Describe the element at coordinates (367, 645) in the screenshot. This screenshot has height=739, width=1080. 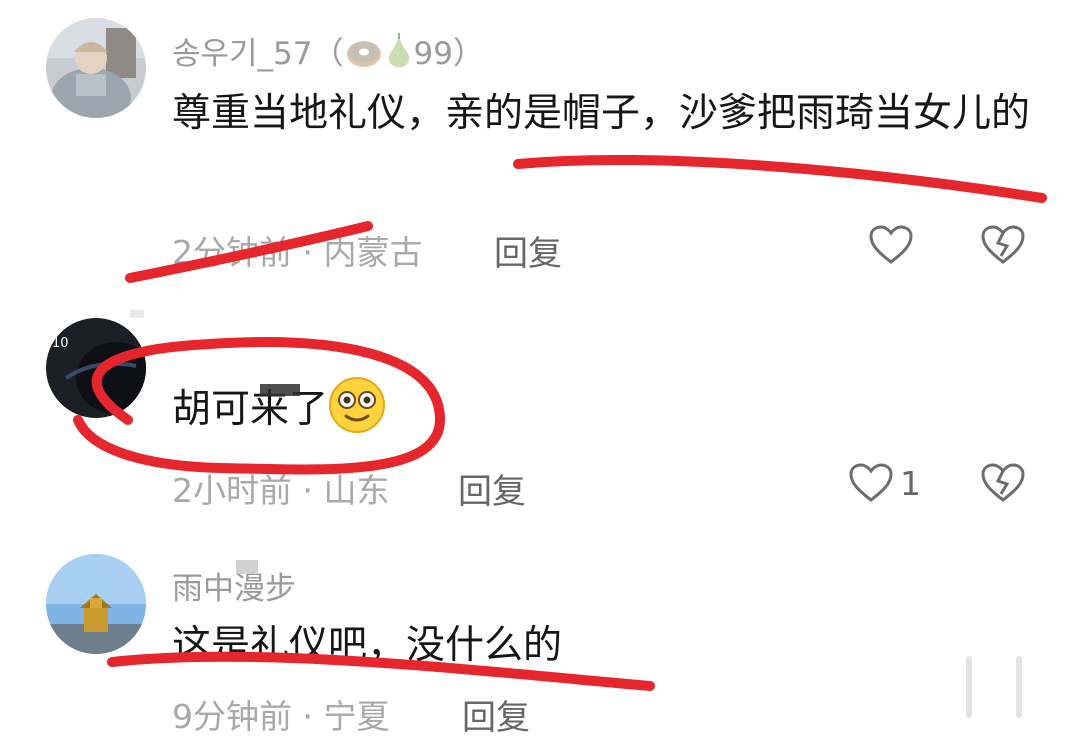
I see `comment-content: 这是礼仪吧，没什么的` at that location.